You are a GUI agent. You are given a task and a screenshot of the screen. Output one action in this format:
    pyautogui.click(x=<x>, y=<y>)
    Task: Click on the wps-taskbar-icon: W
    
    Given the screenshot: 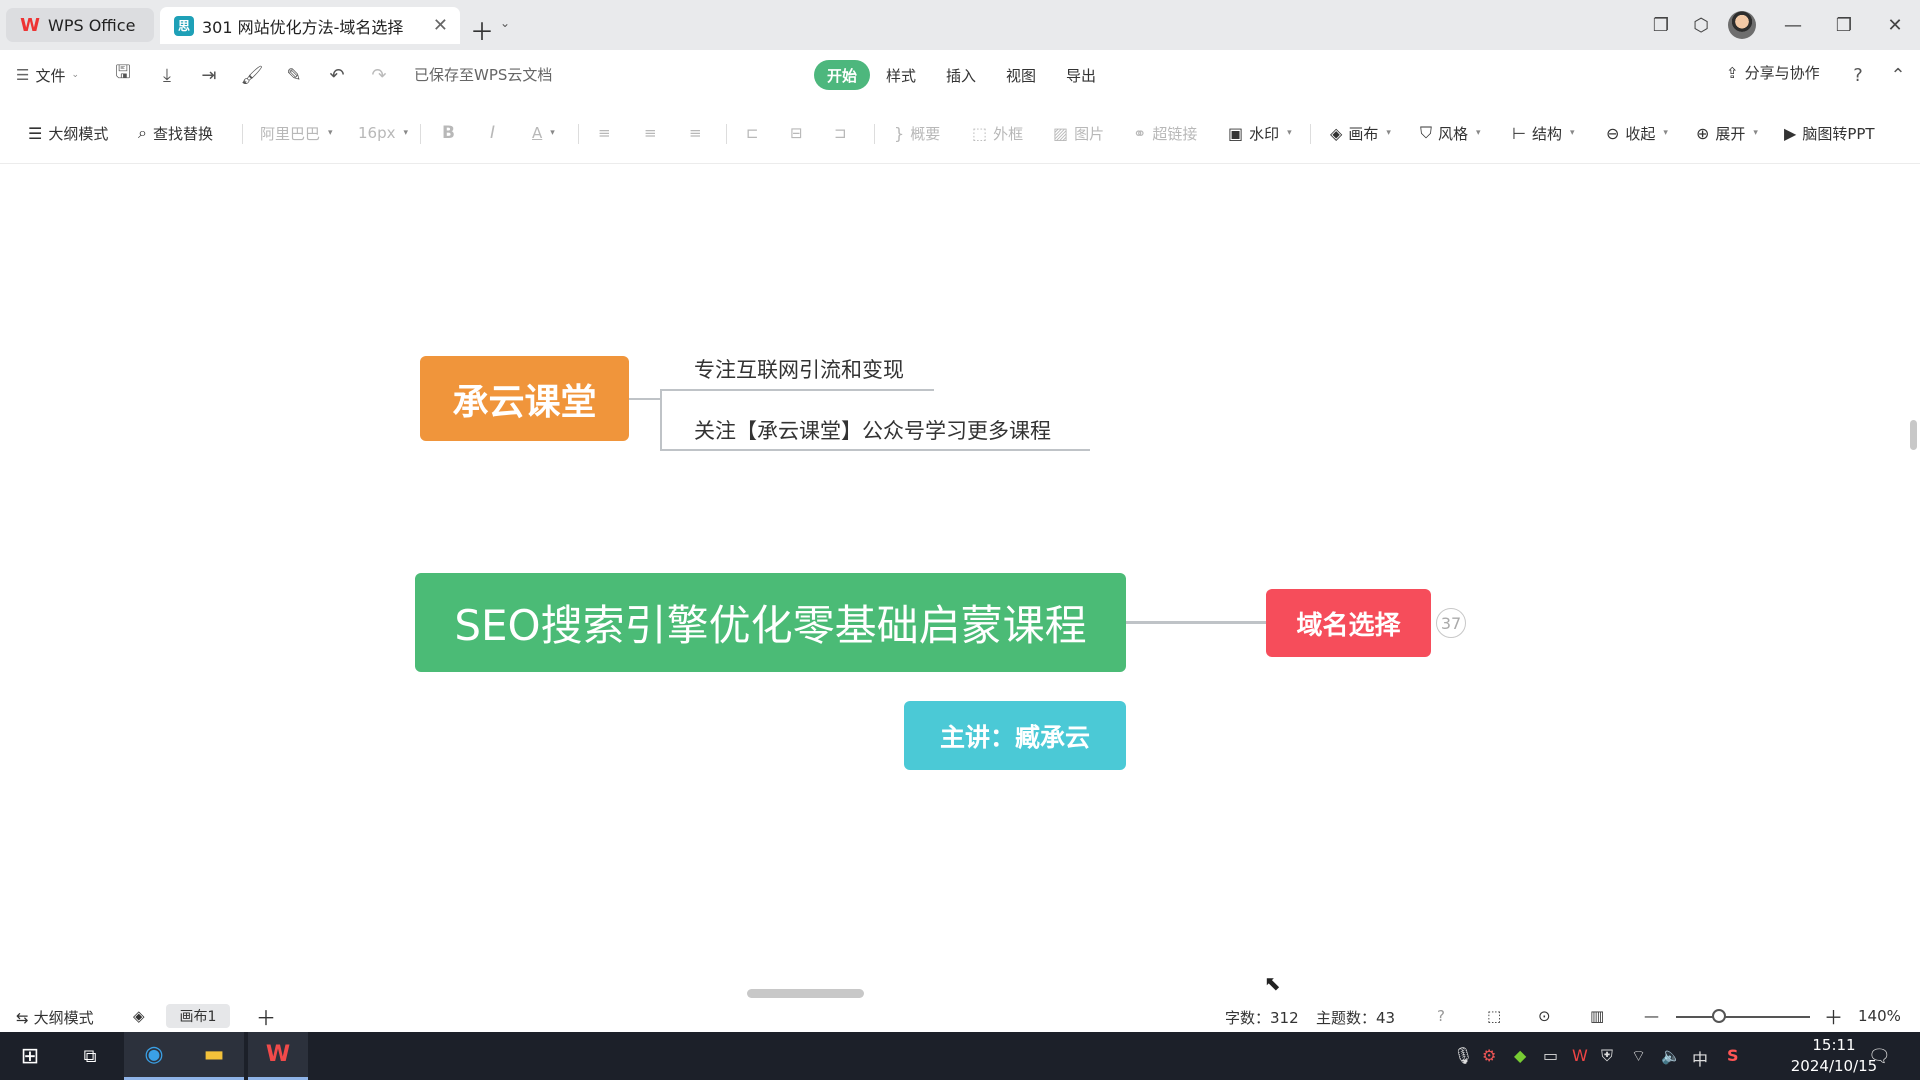 What is the action you would take?
    pyautogui.click(x=278, y=1056)
    